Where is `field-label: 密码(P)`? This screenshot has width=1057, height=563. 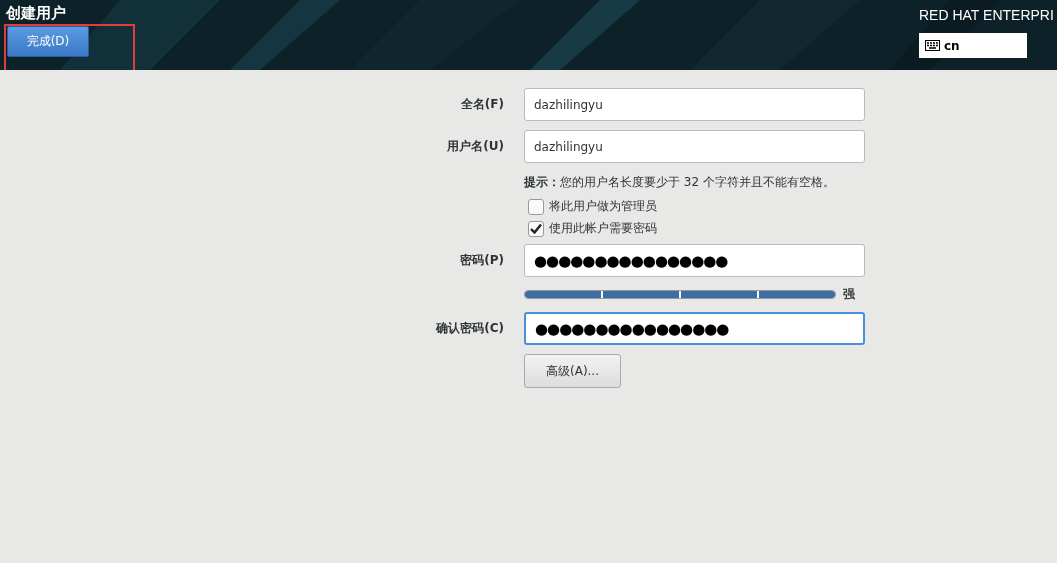
field-label: 密码(P) is located at coordinates (481, 260).